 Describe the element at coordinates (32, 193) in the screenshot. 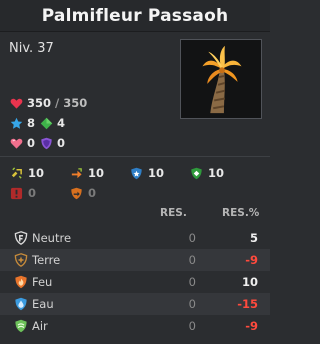

I see `critical-resist-value: 0` at that location.